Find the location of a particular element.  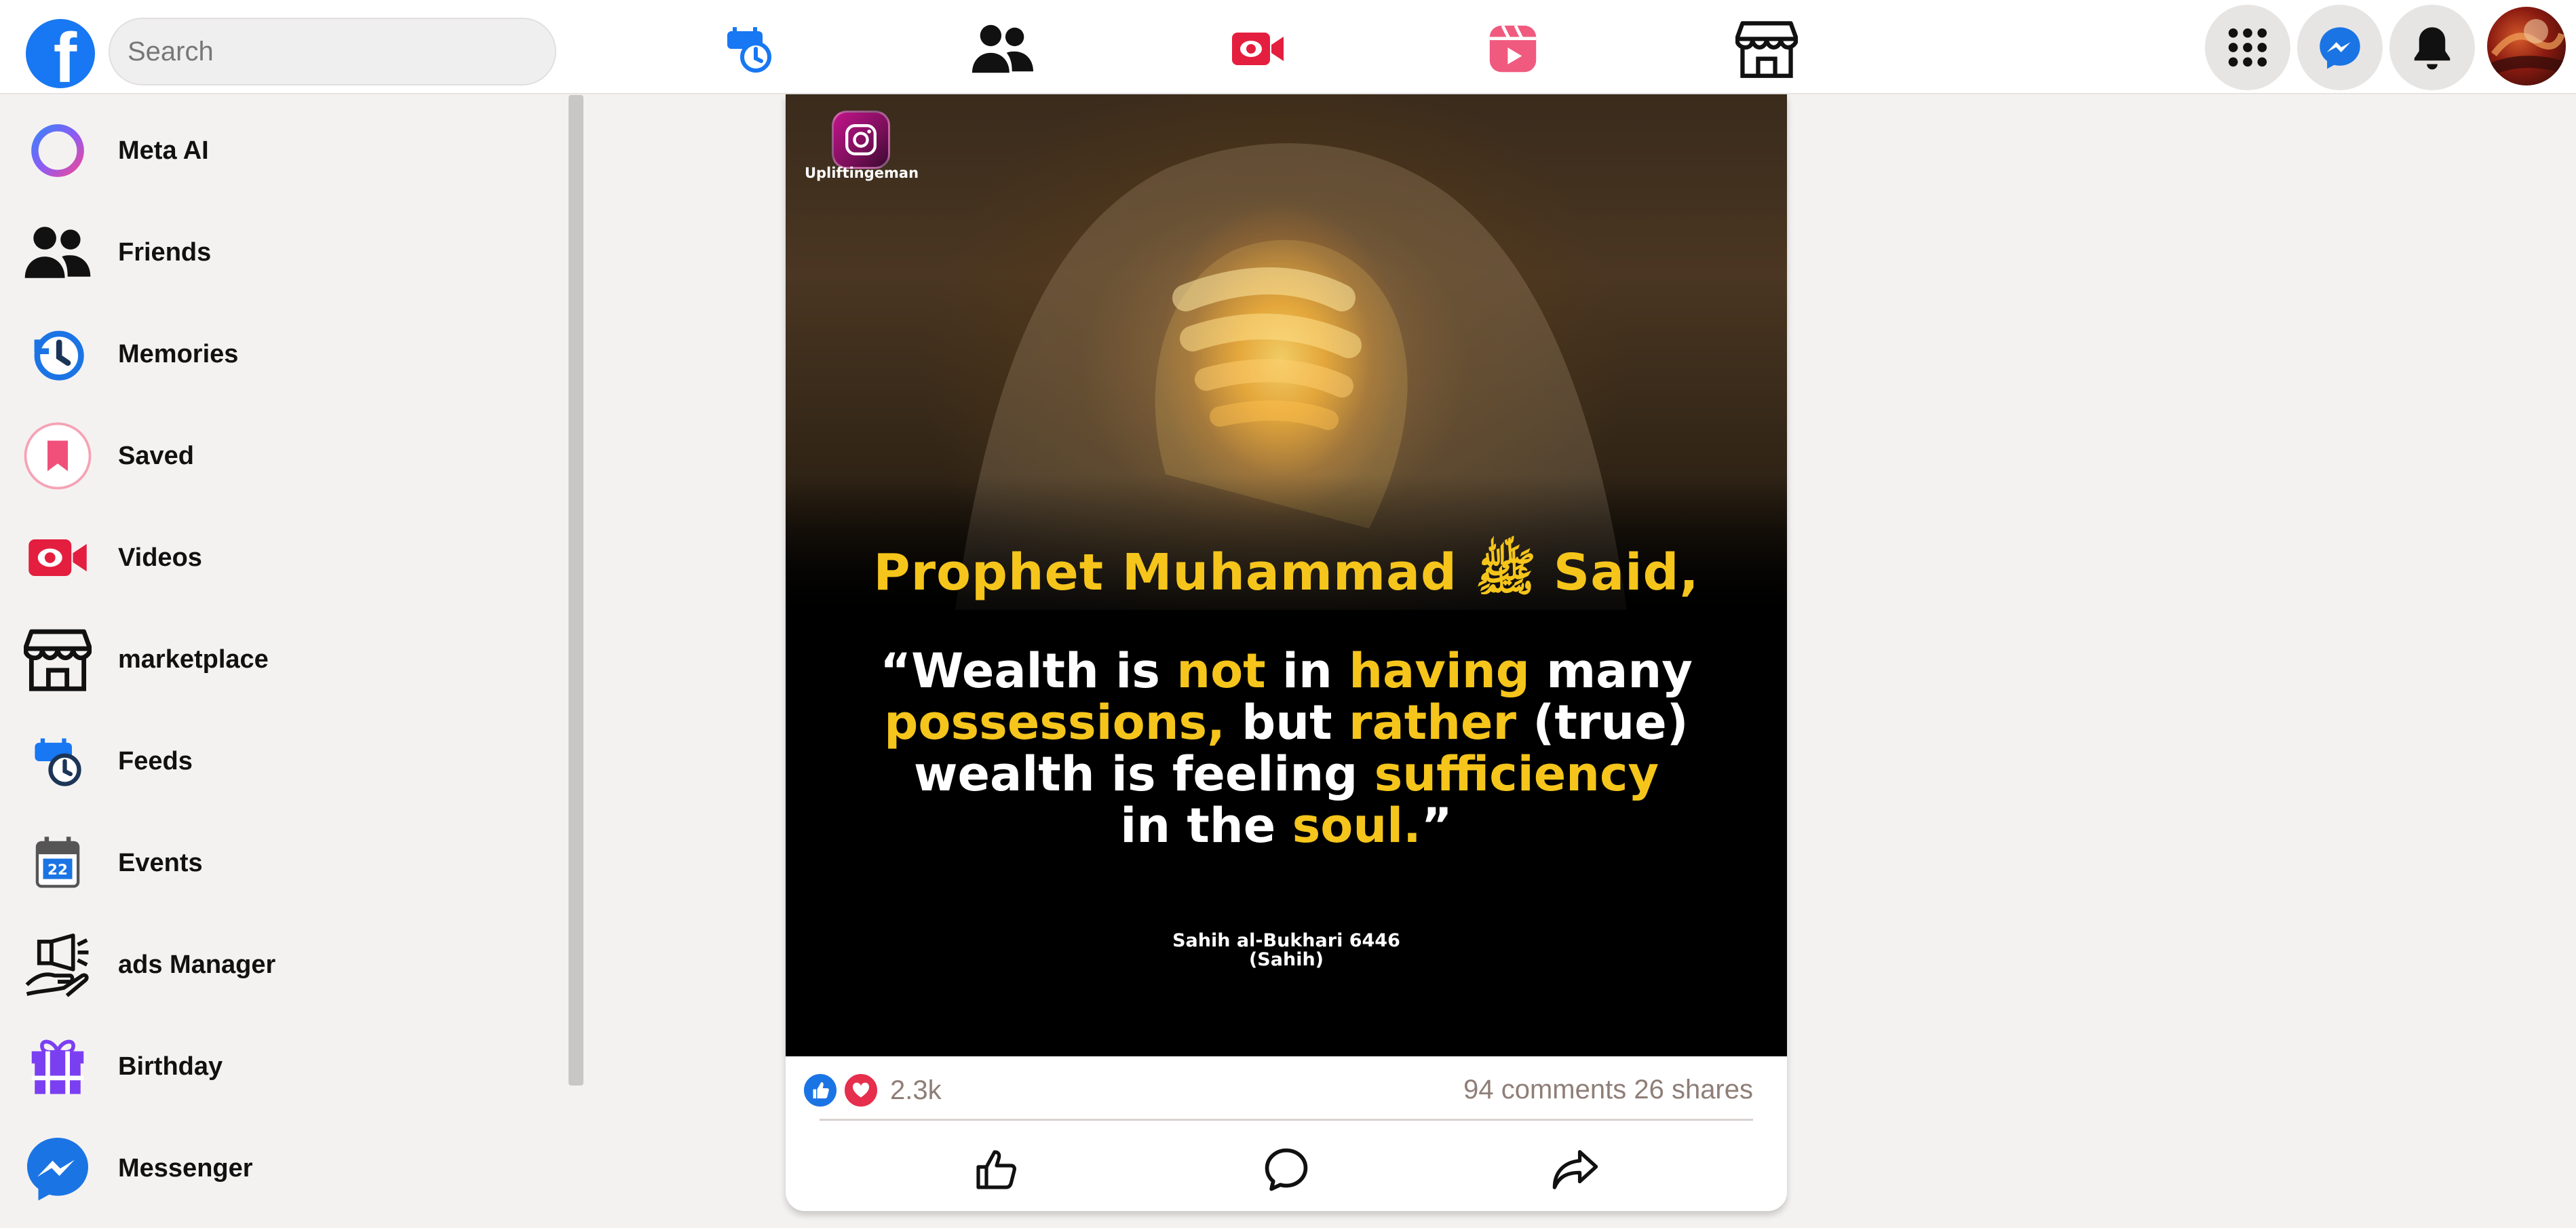

quote-word: ” is located at coordinates (1437, 825).